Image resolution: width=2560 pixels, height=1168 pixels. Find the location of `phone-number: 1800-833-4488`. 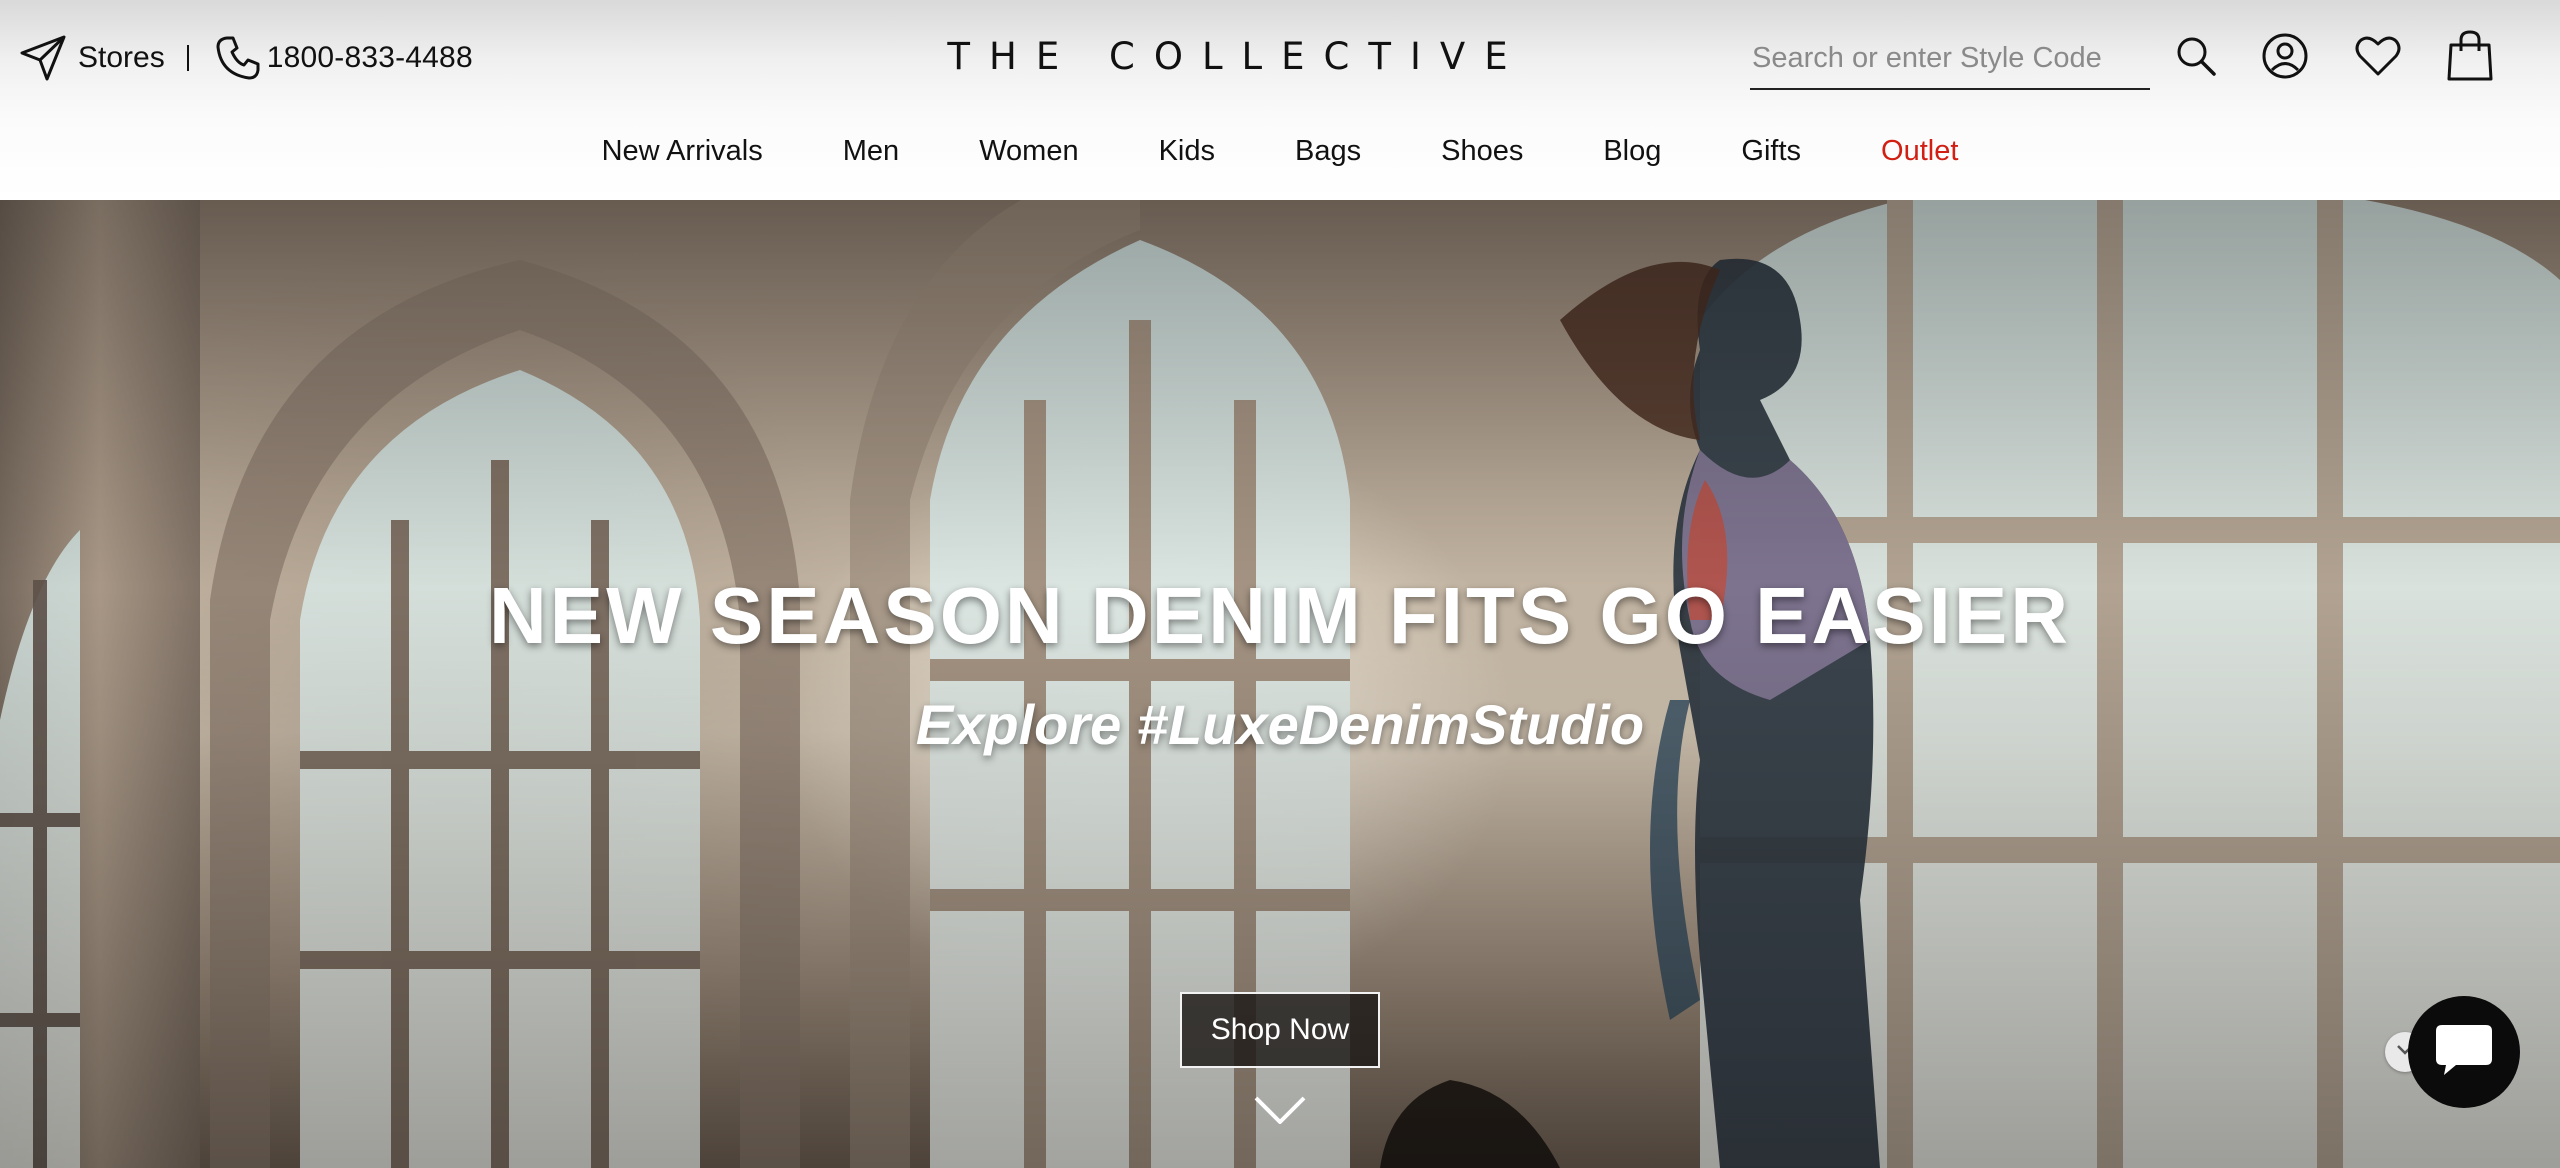

phone-number: 1800-833-4488 is located at coordinates (369, 57).